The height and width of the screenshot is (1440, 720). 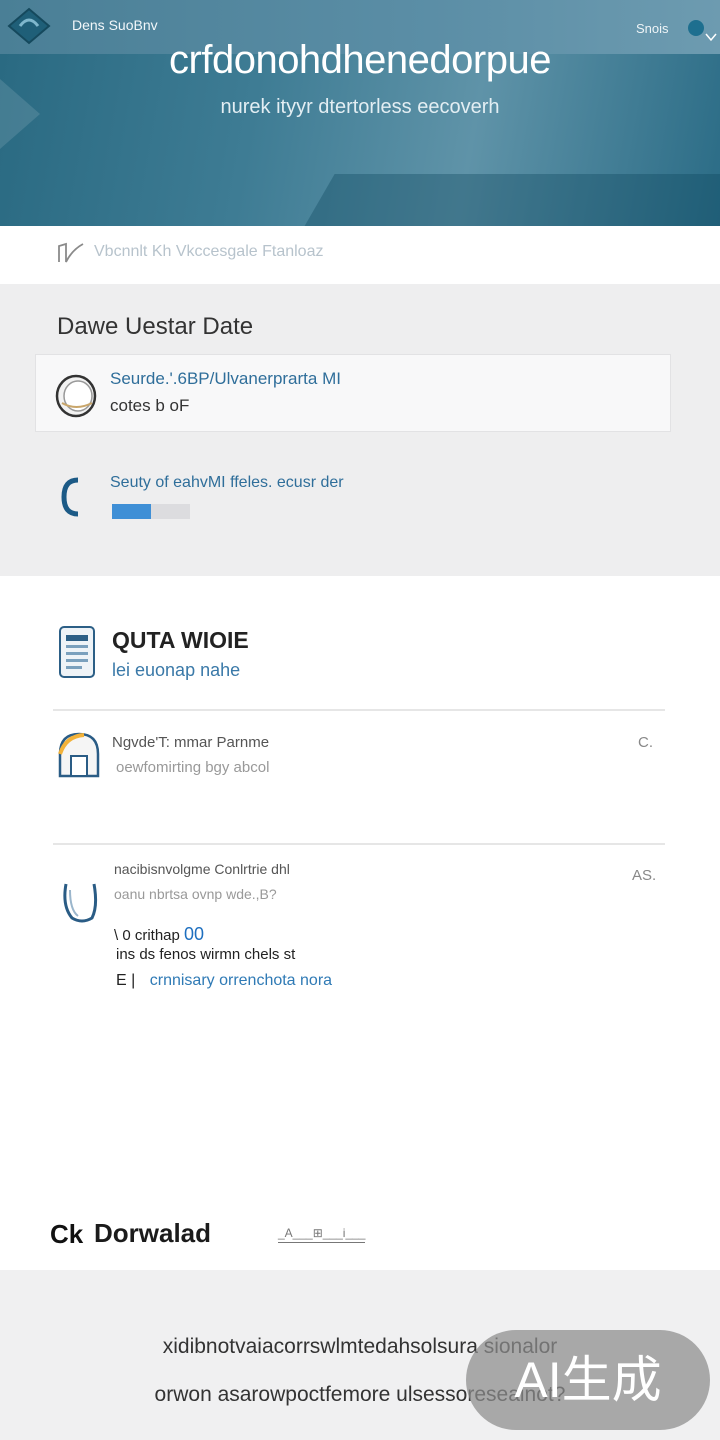 What do you see at coordinates (652, 28) in the screenshot?
I see `signin-link: Snois` at bounding box center [652, 28].